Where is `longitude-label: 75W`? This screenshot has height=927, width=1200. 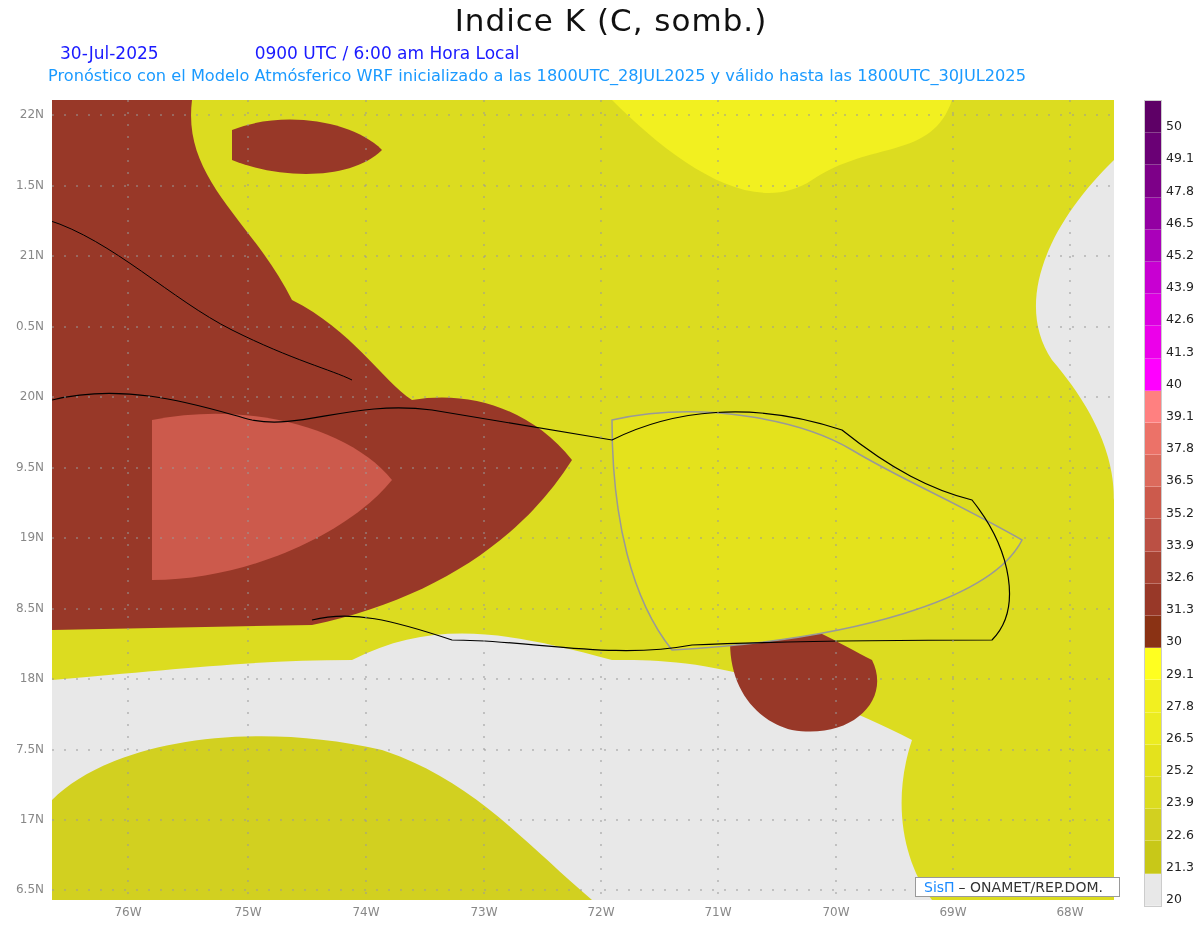
longitude-label: 75W is located at coordinates (248, 912).